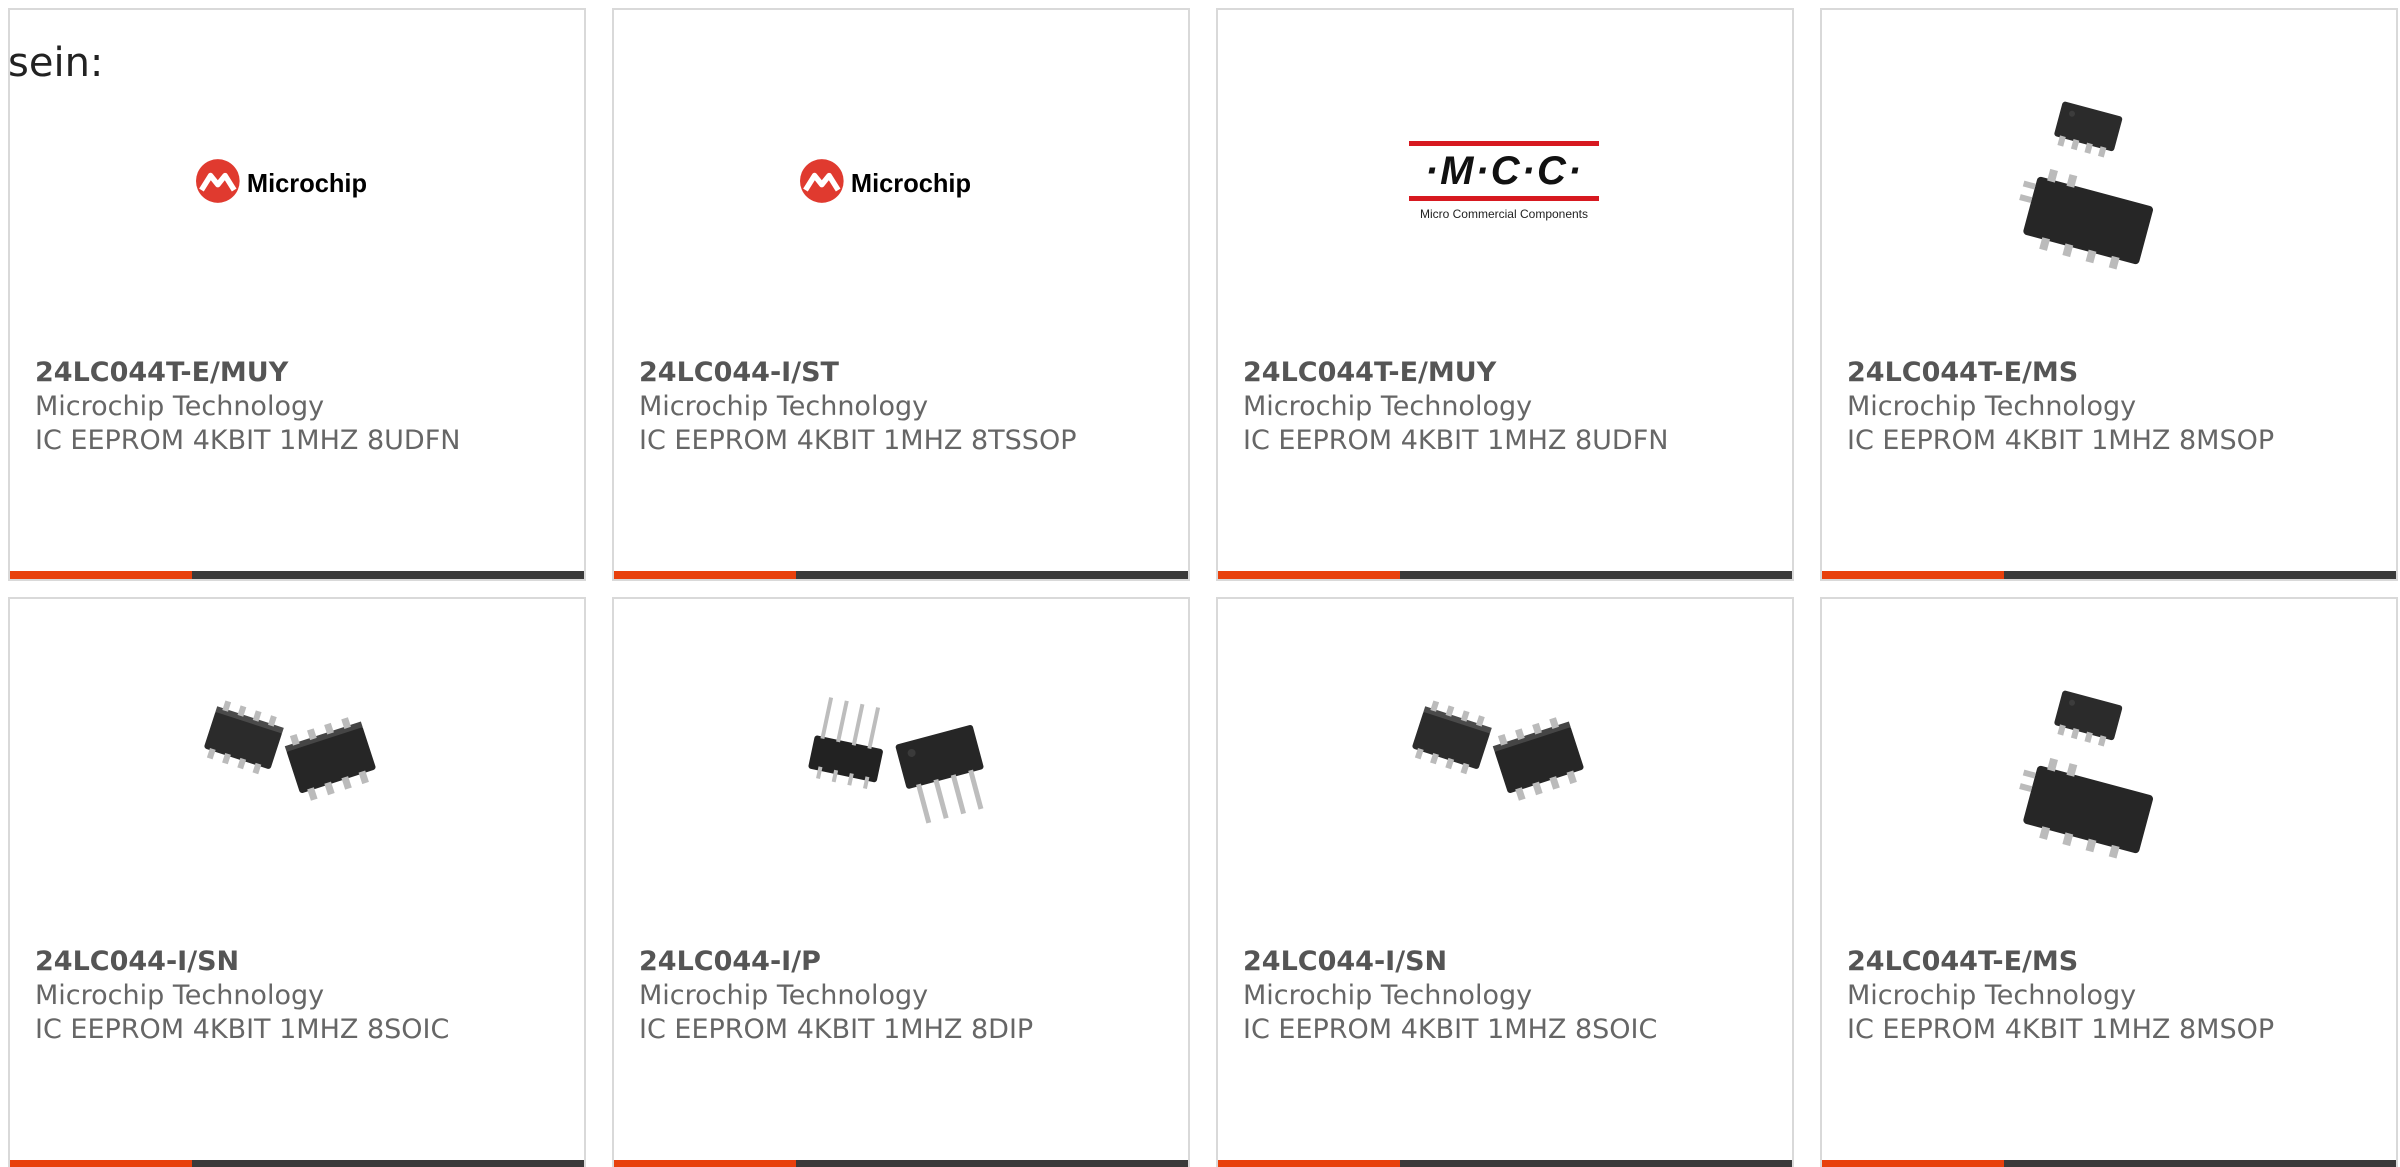  Describe the element at coordinates (1504, 171) in the screenshot. I see `mcc-logo-text: ·M·C·C·` at that location.